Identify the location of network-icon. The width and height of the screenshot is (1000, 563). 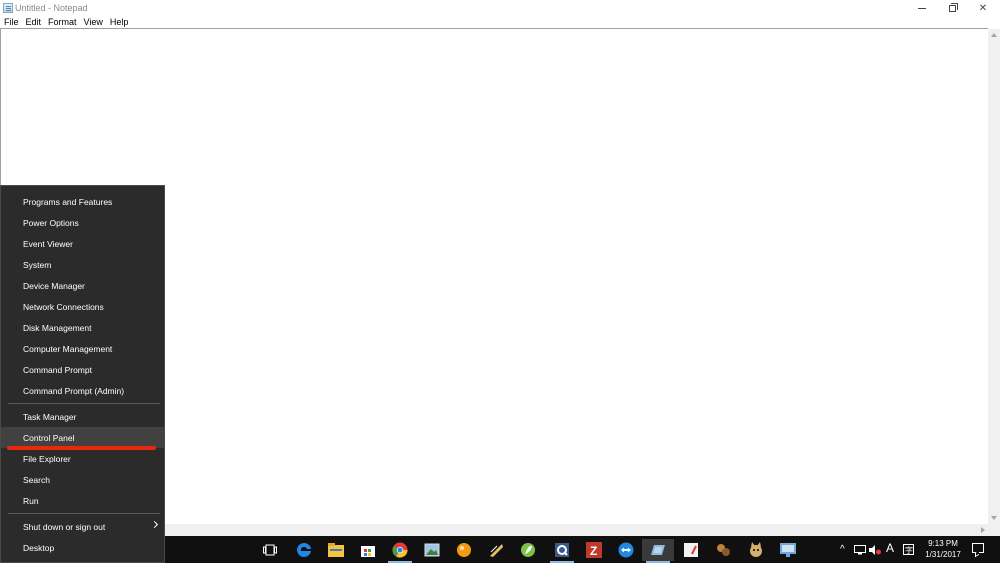
(860, 550).